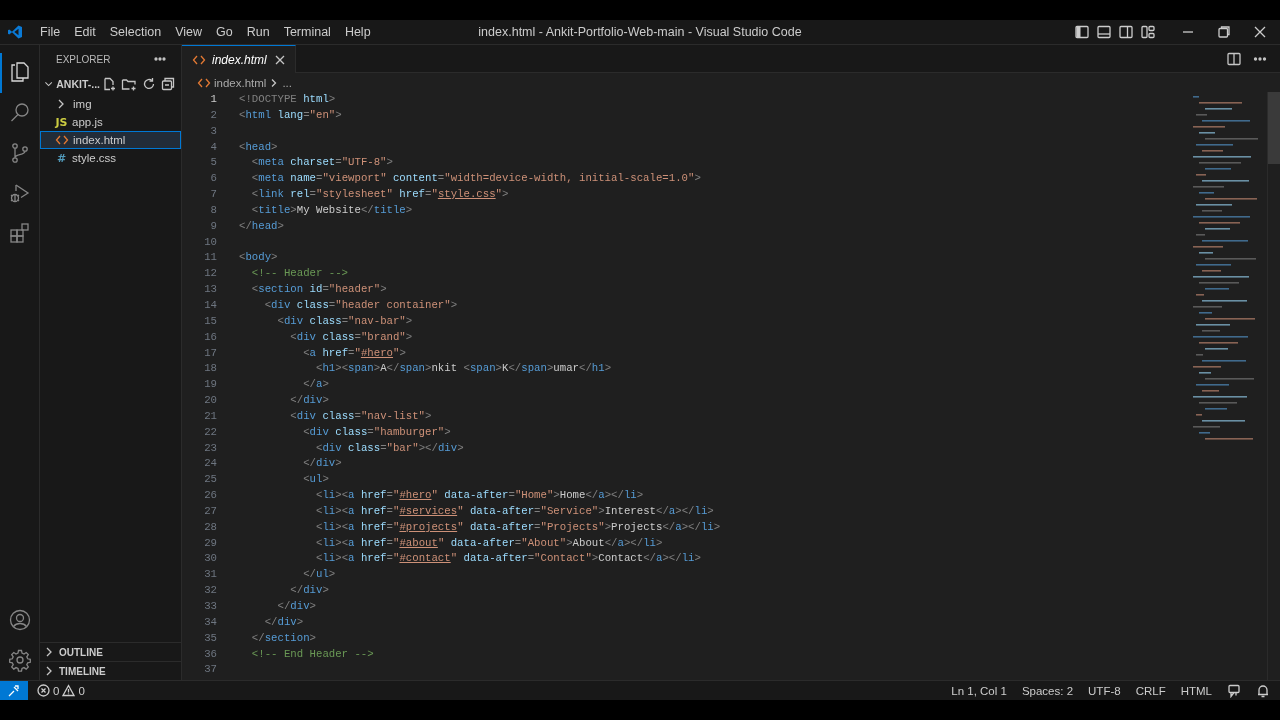 The width and height of the screenshot is (1280, 720). What do you see at coordinates (213, 147) in the screenshot?
I see `line-number: 4` at bounding box center [213, 147].